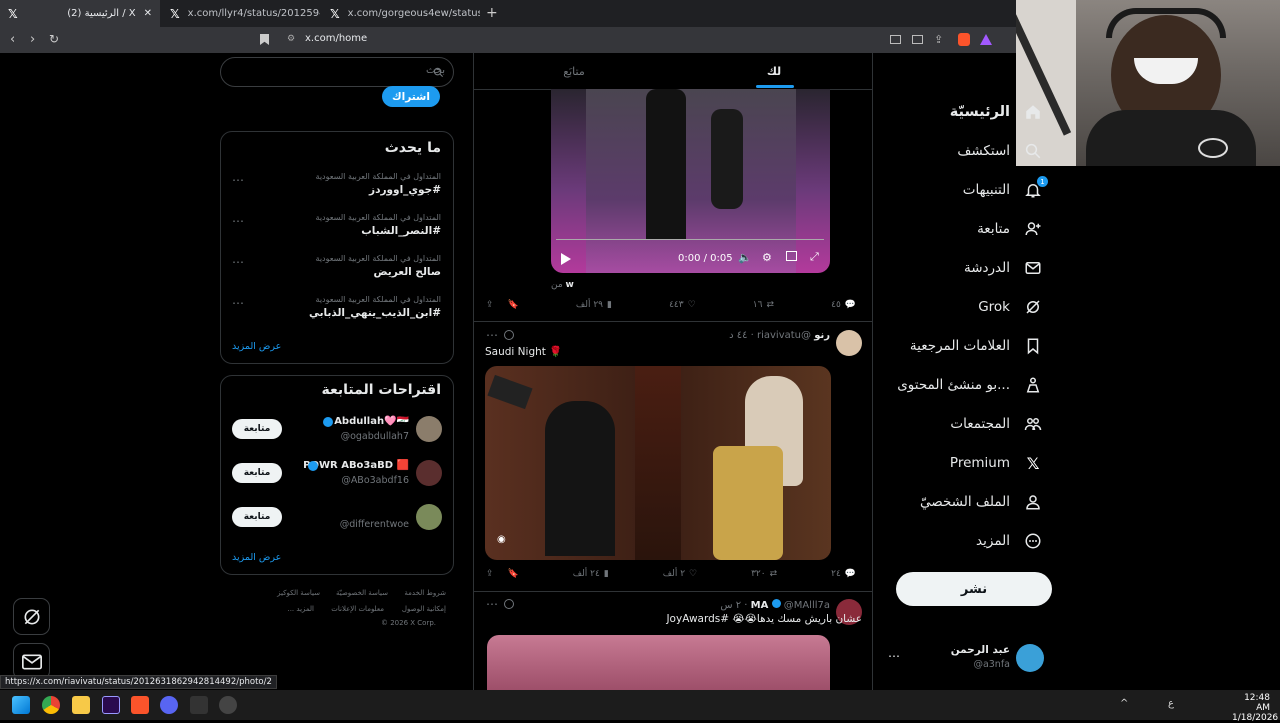 The width and height of the screenshot is (1280, 723). What do you see at coordinates (680, 574) in the screenshot?
I see `like-button: ♡ ٢ ألف` at bounding box center [680, 574].